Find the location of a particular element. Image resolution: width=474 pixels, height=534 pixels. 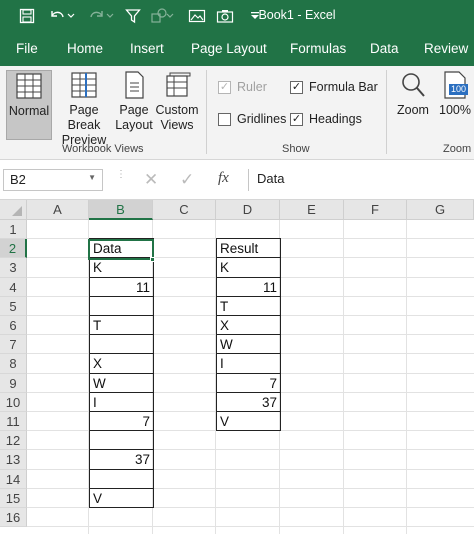

zoom-label: Zoom is located at coordinates (413, 110).